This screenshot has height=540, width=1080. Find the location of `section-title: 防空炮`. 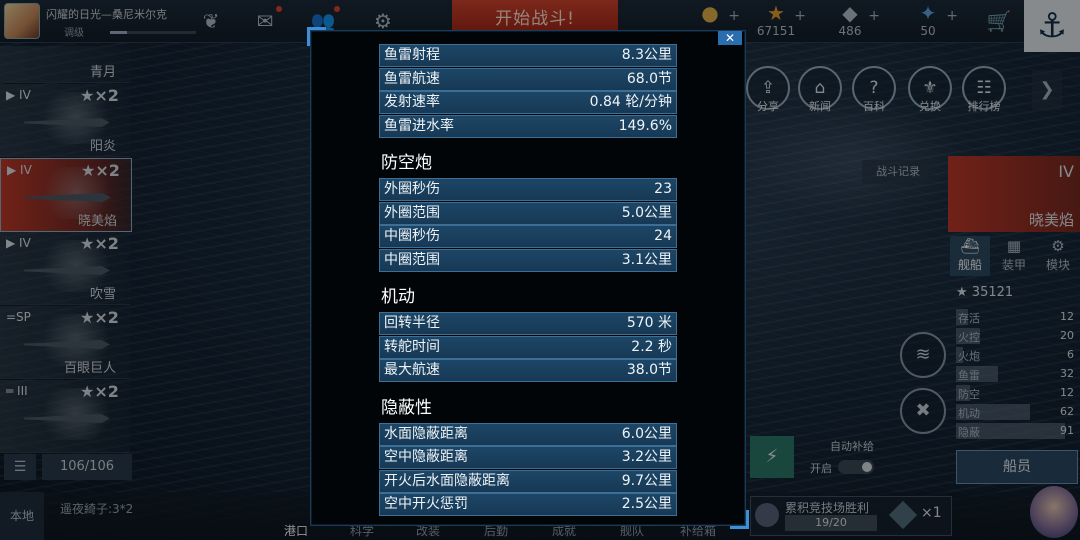

section-title: 防空炮 is located at coordinates (406, 163).